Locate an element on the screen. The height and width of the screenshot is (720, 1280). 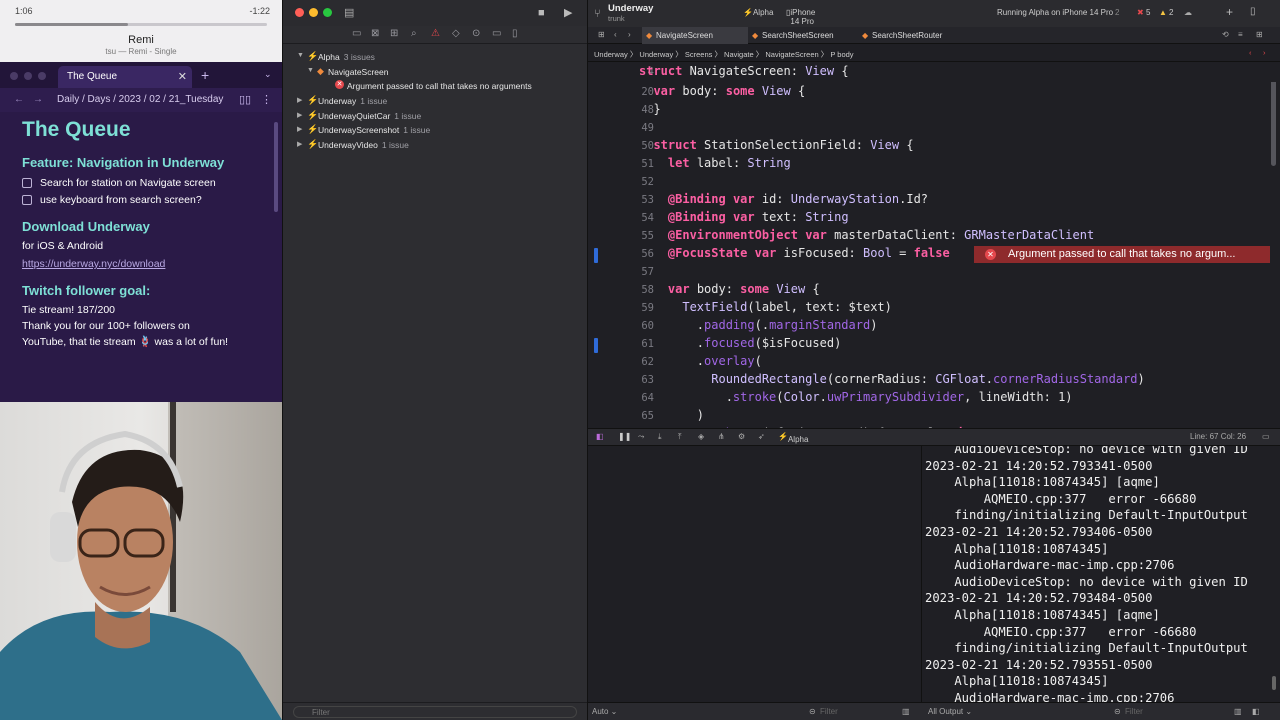
window-minimize-dot is located at coordinates (28, 76).